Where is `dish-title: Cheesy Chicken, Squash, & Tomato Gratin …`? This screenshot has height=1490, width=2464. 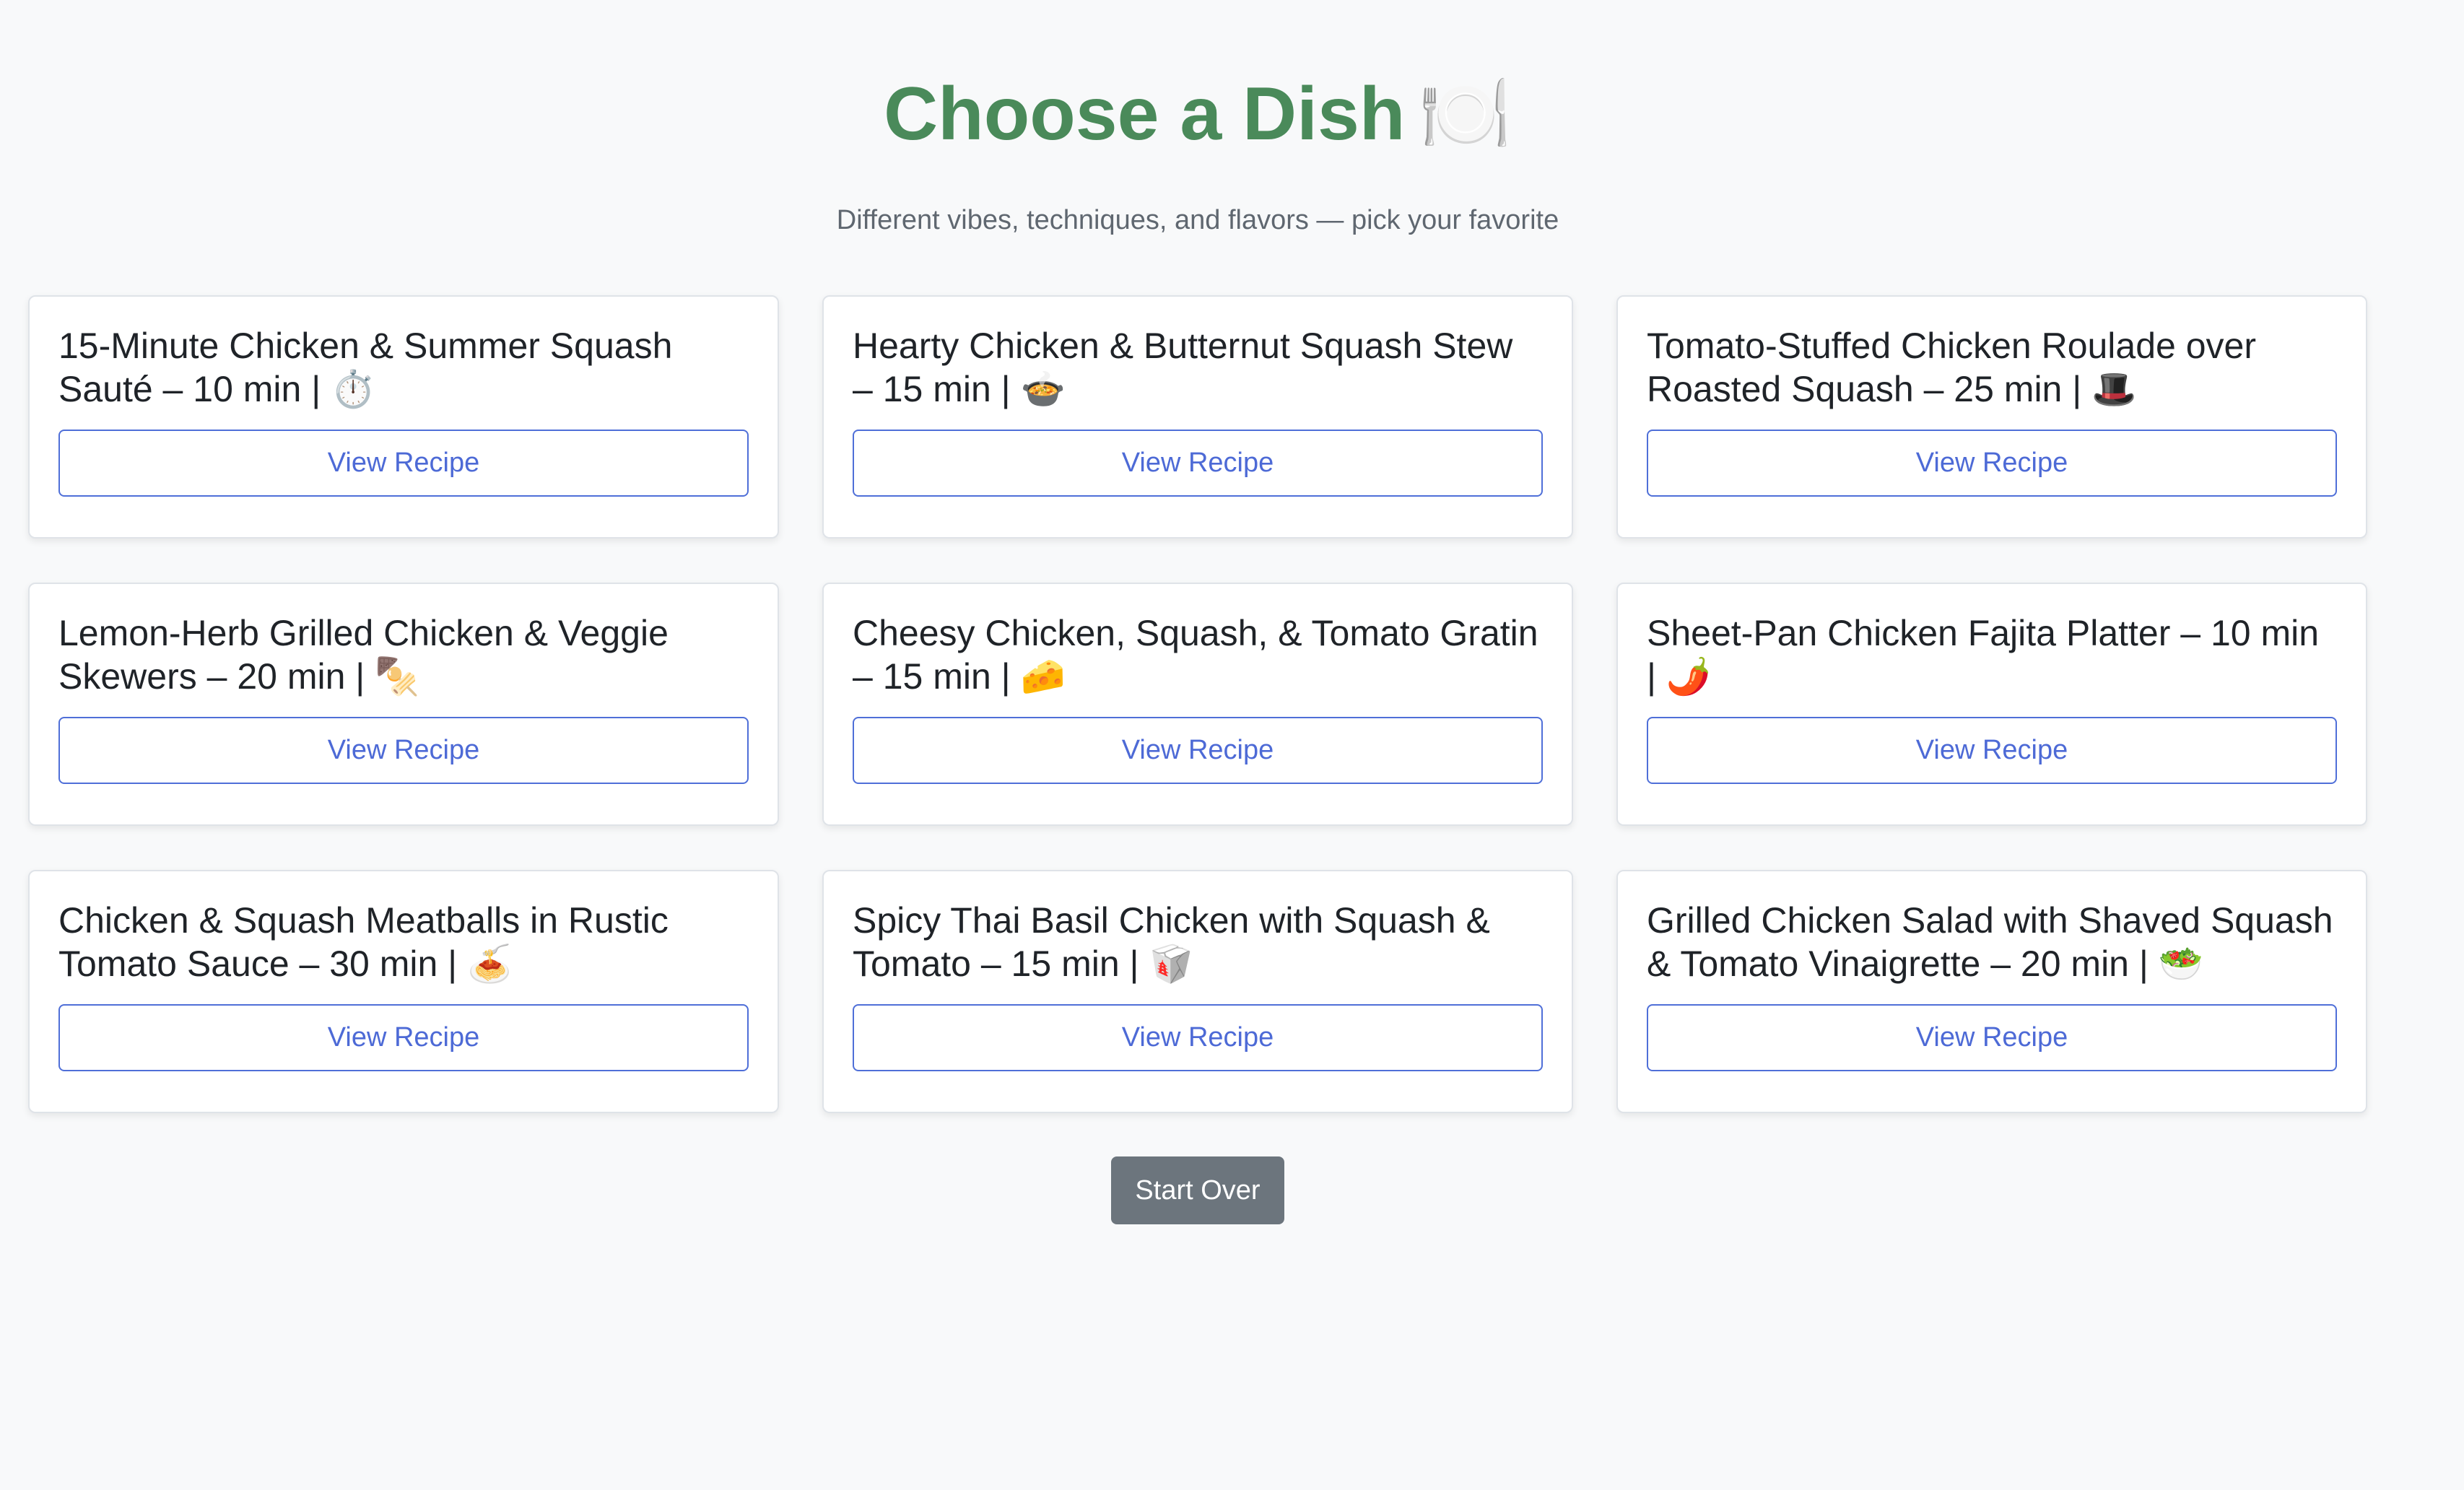 dish-title: Cheesy Chicken, Squash, & Tomato Gratin … is located at coordinates (1195, 655).